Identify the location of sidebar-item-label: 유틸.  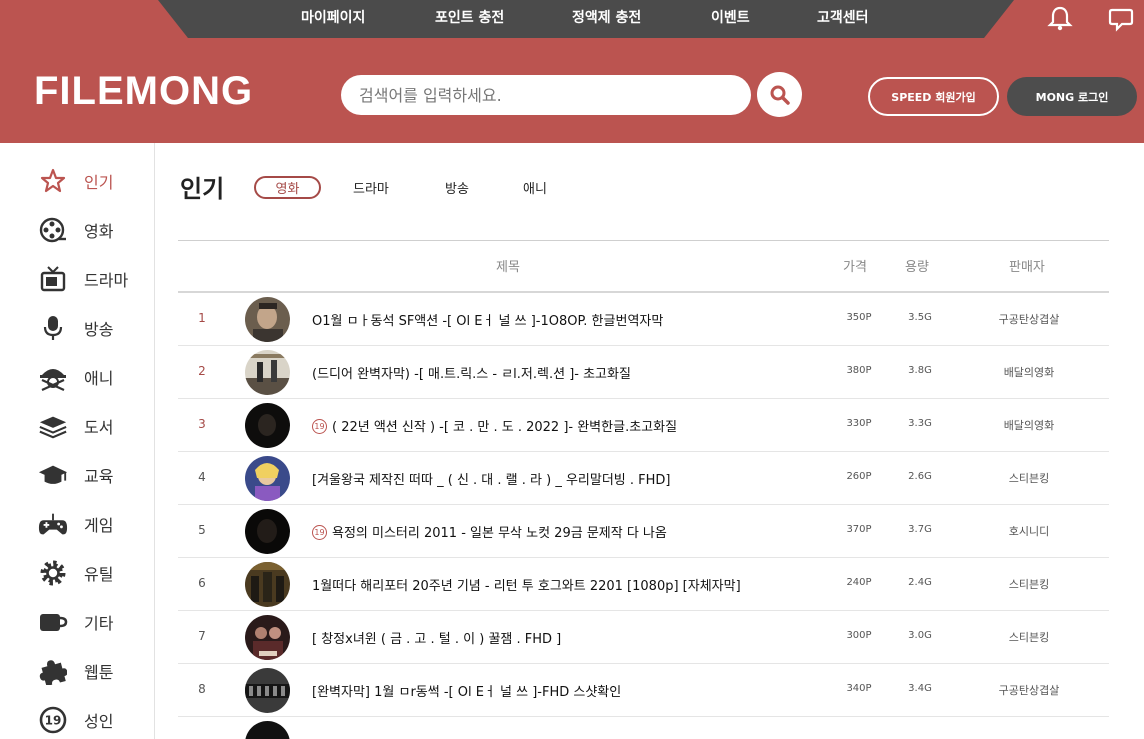
(99, 574).